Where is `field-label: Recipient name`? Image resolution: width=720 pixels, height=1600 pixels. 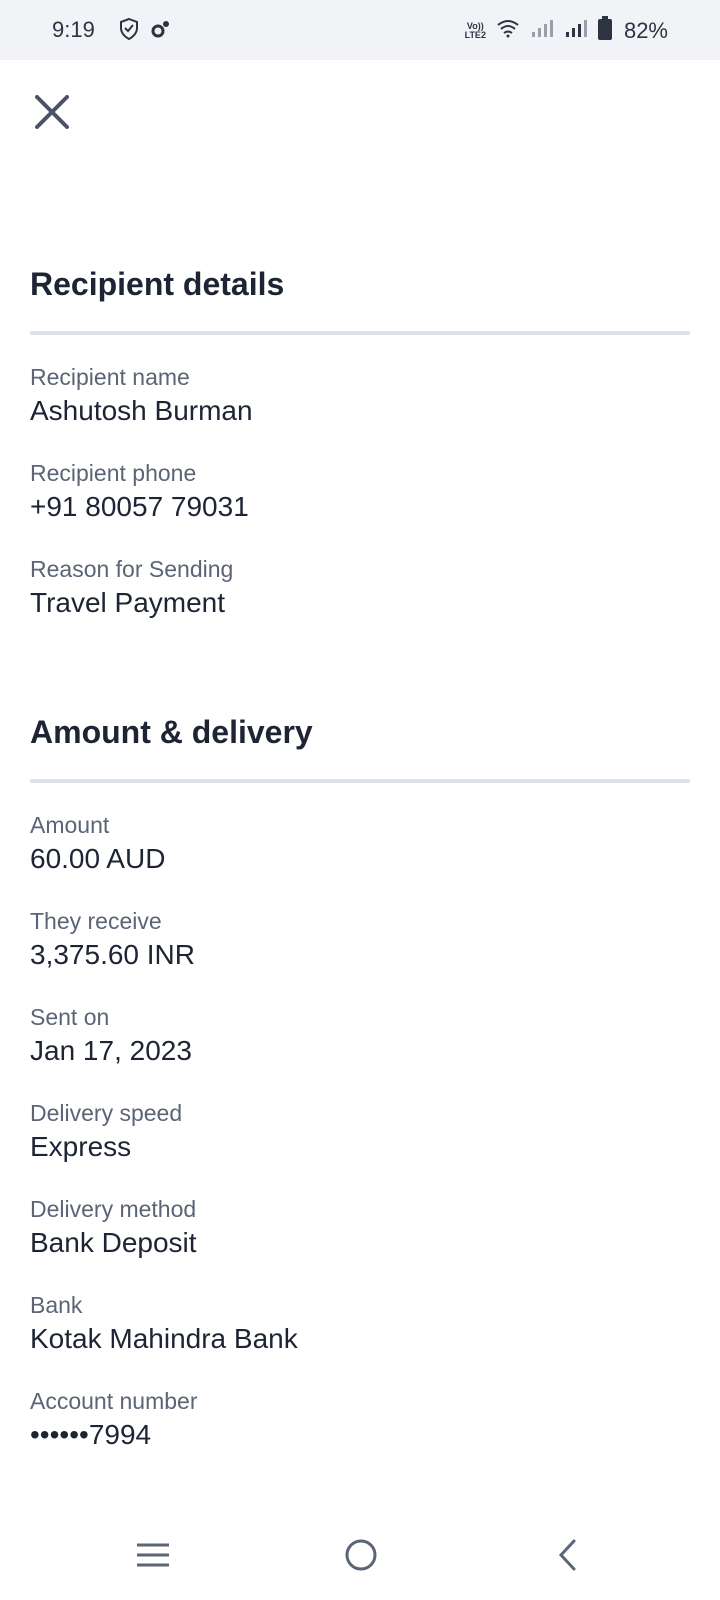 field-label: Recipient name is located at coordinates (110, 377).